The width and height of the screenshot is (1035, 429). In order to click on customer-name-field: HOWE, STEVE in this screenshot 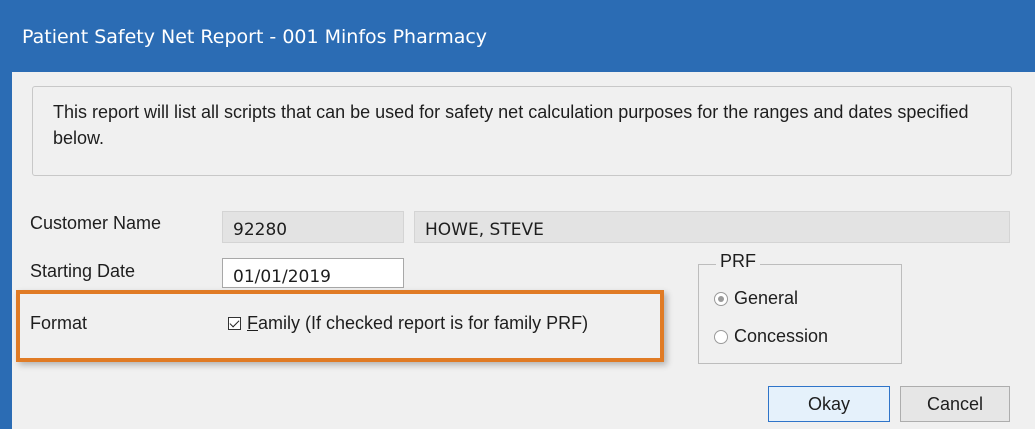, I will do `click(712, 227)`.